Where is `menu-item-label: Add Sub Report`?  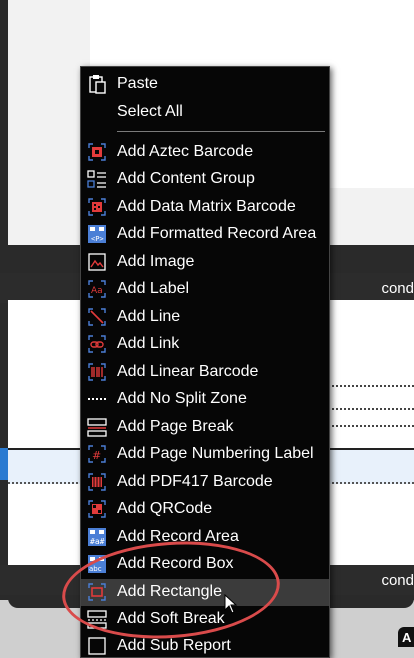 menu-item-label: Add Sub Report is located at coordinates (174, 645).